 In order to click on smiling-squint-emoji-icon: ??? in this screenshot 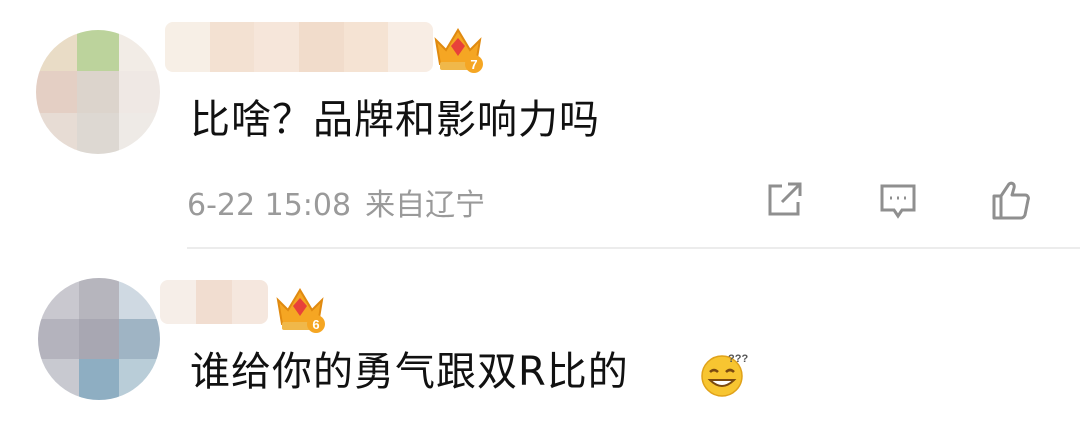, I will do `click(724, 375)`.